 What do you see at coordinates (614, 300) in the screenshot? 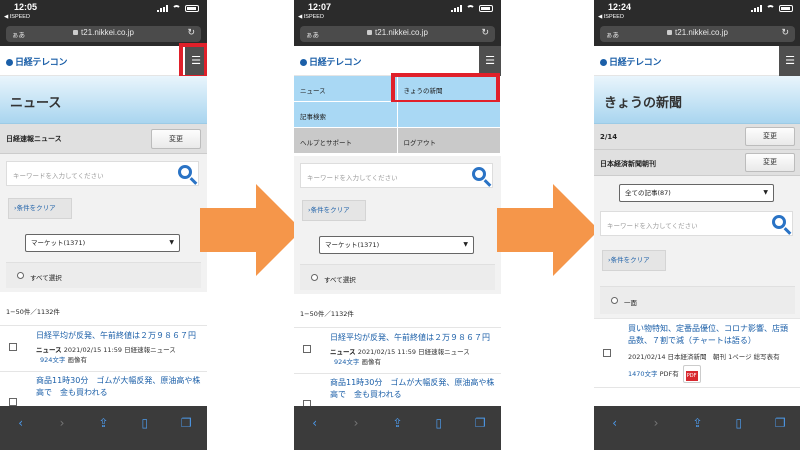
I see `section-radio` at bounding box center [614, 300].